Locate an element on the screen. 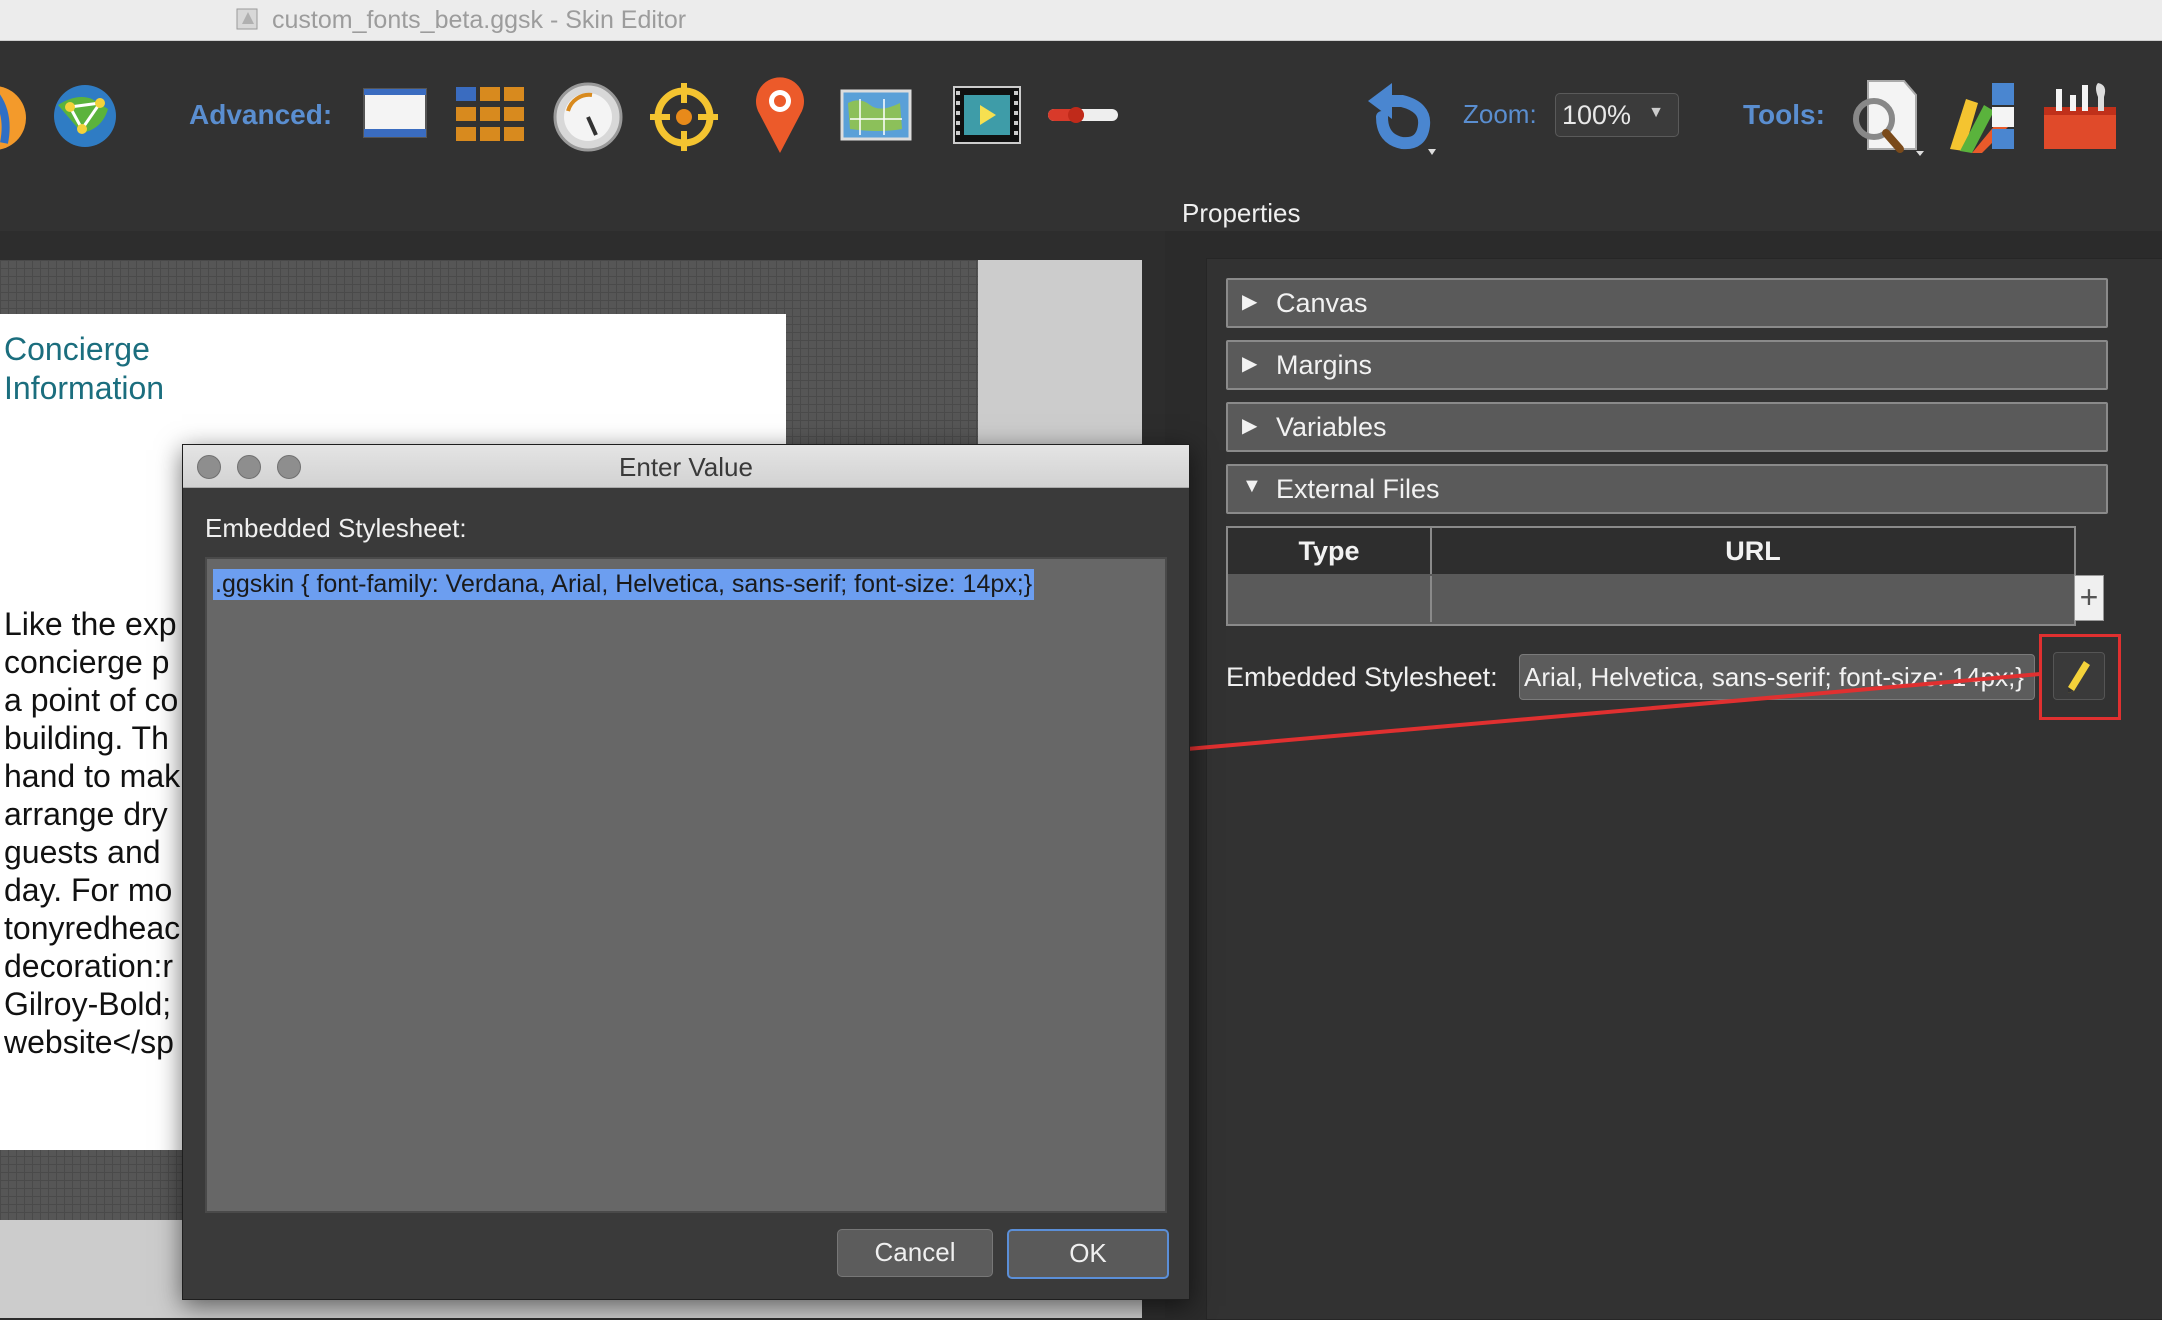 The width and height of the screenshot is (2162, 1320). window-titlebar: custom_fonts_beta.ggsk - Skin Editor is located at coordinates (1081, 20).